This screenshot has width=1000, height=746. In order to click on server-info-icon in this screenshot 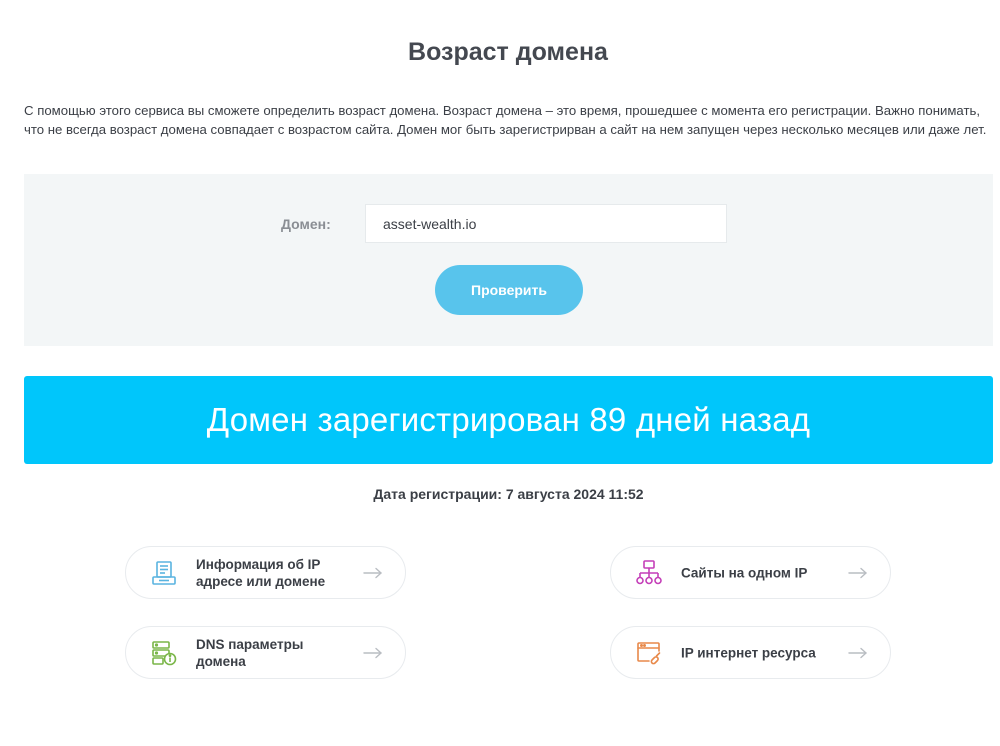, I will do `click(164, 573)`.